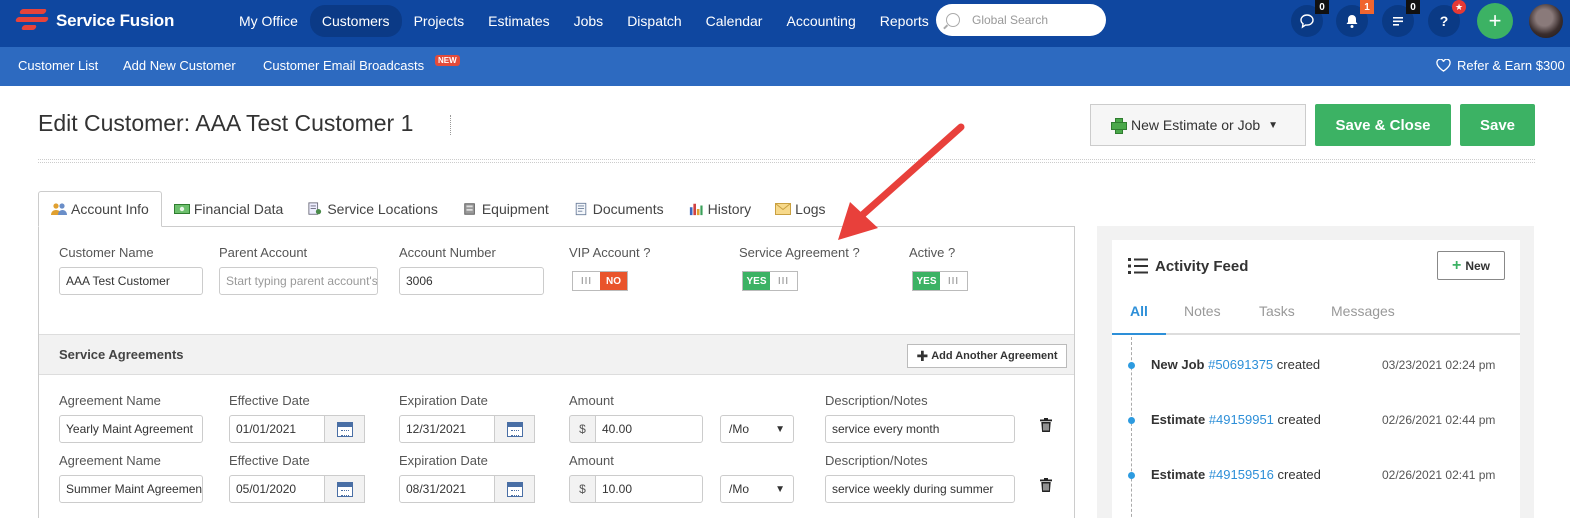 Image resolution: width=1570 pixels, height=518 pixels. Describe the element at coordinates (1131, 475) in the screenshot. I see `timeline-dot` at that location.